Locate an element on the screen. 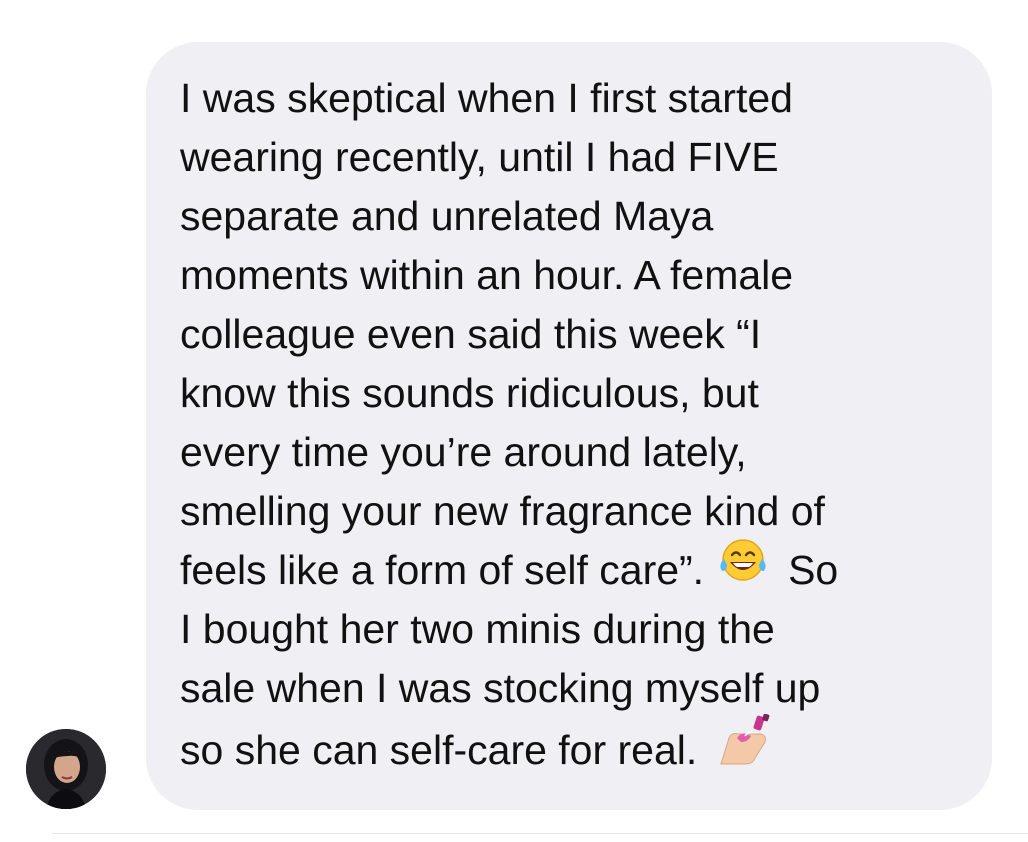 The image size is (1028, 842). tears-of-joy-emoji is located at coordinates (743, 569).